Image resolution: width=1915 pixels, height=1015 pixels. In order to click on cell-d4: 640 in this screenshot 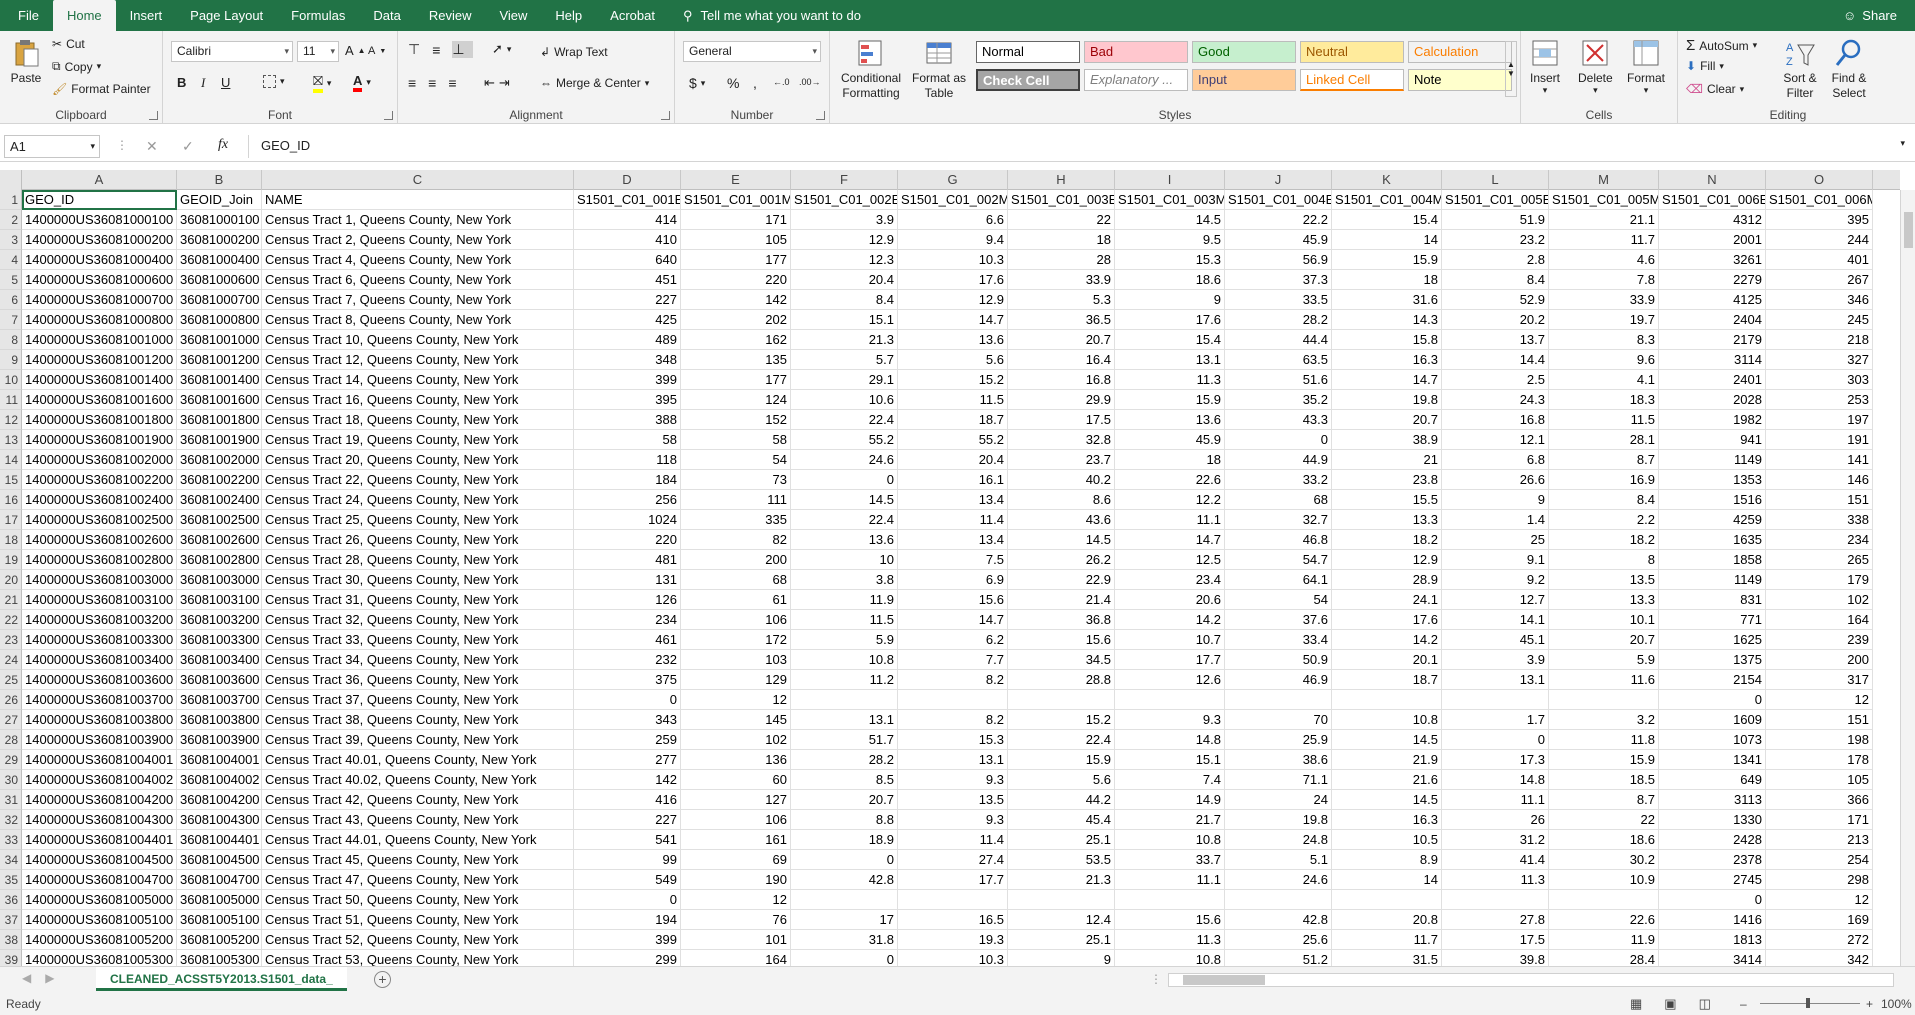, I will do `click(627, 260)`.